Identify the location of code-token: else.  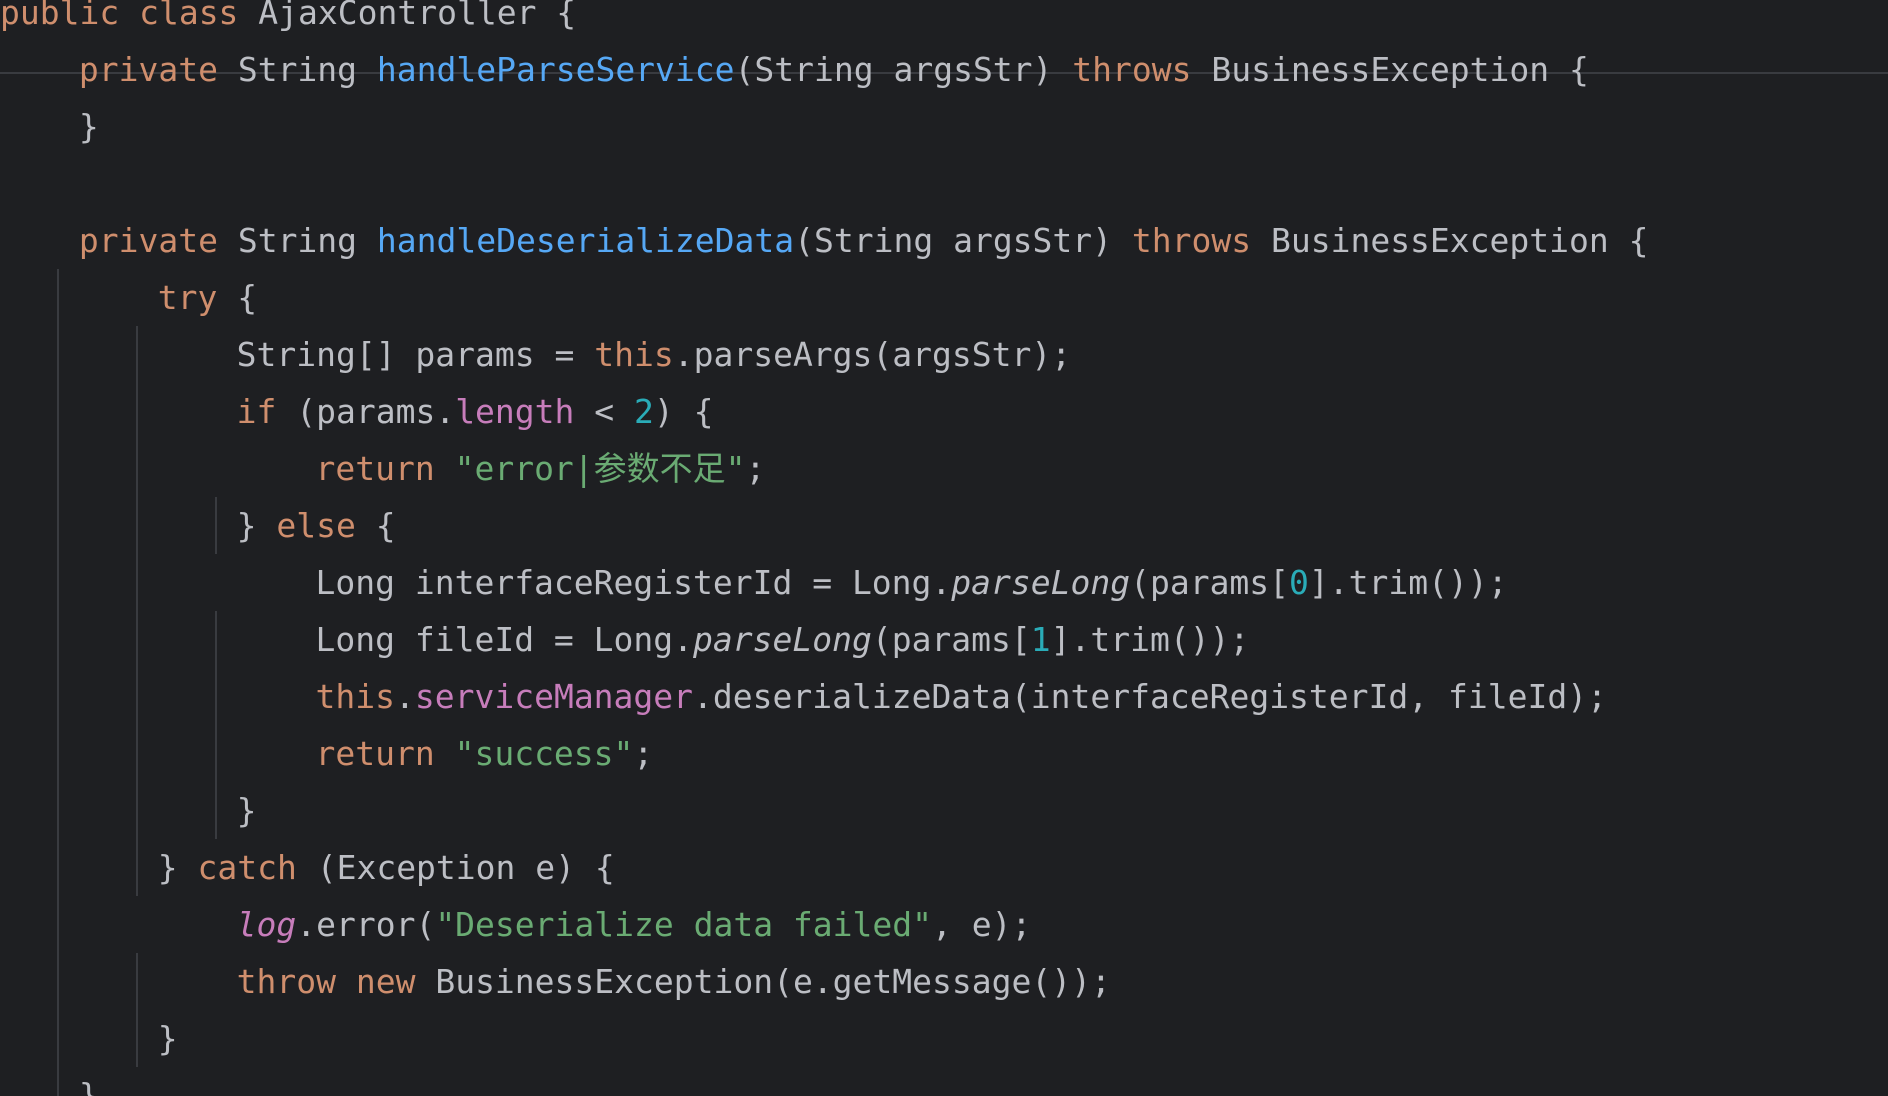
(326, 525).